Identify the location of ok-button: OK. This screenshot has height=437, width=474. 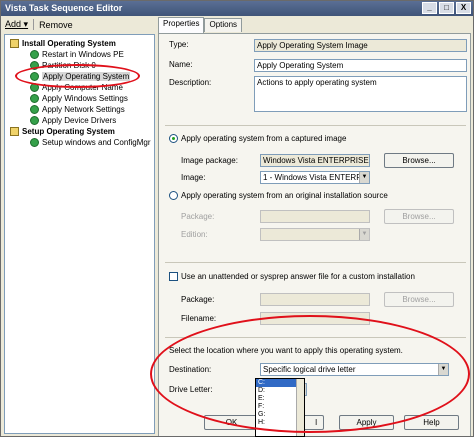
(231, 422).